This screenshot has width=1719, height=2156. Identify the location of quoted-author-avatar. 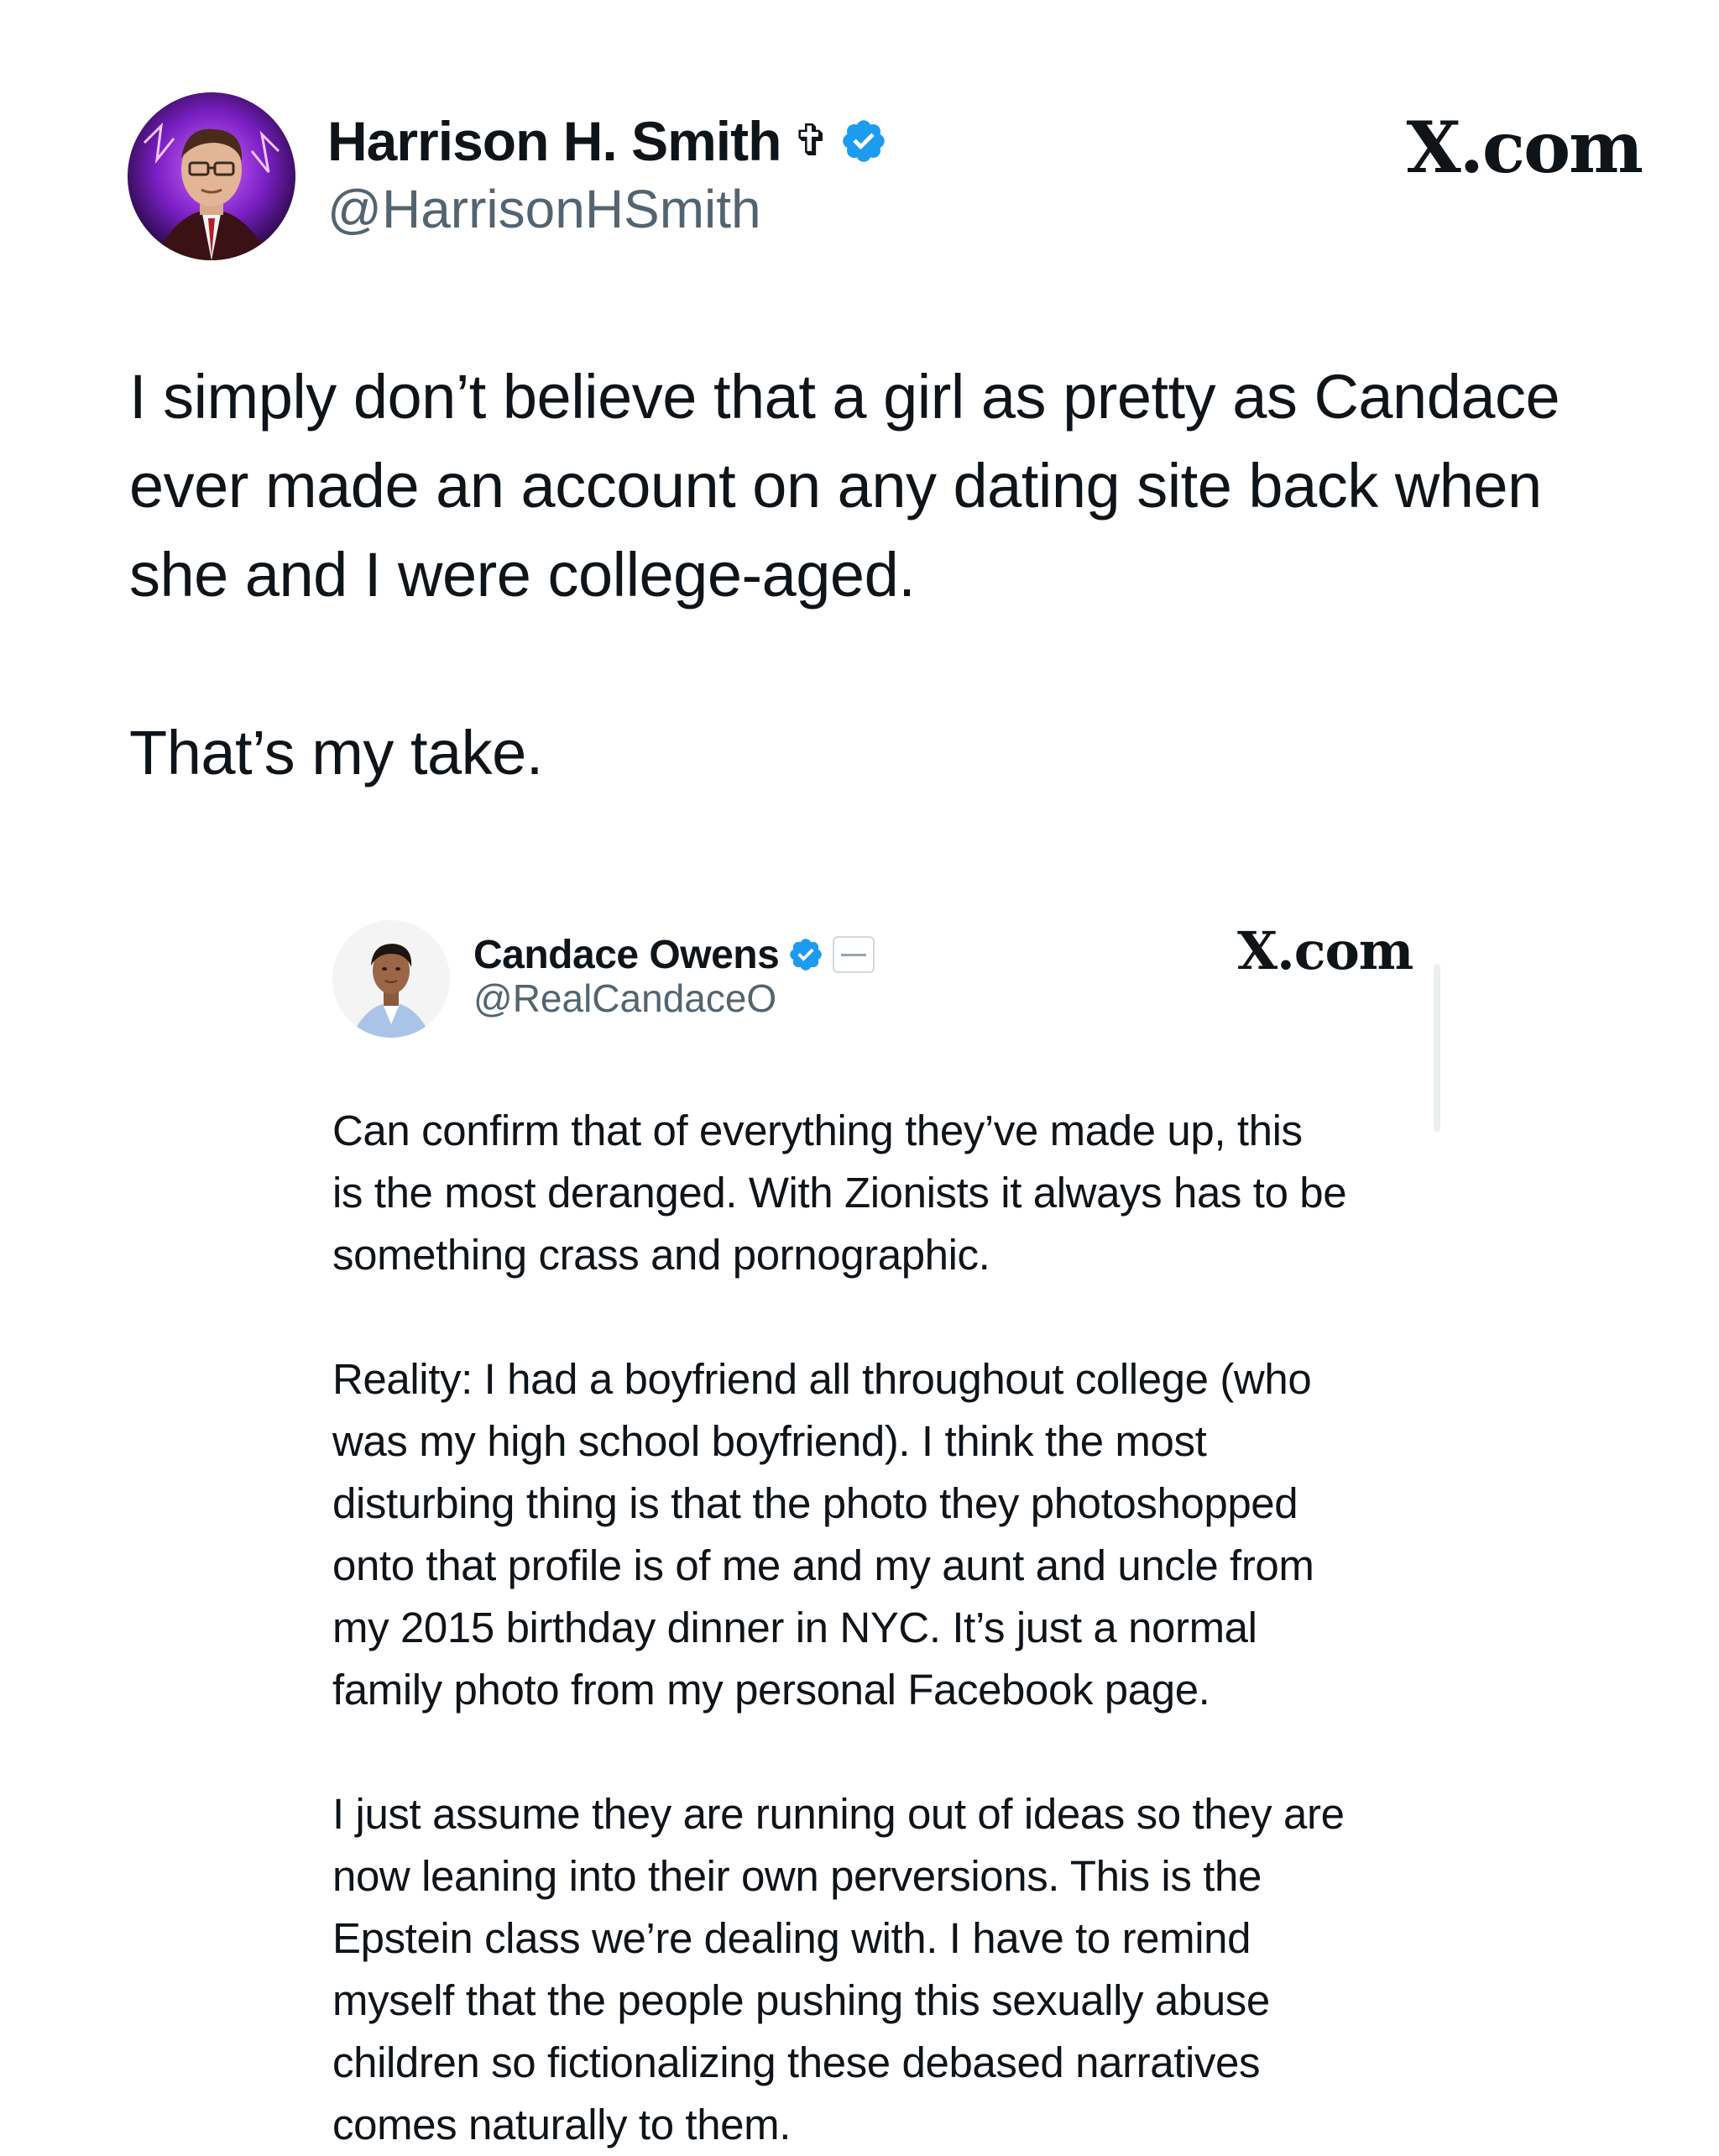
(391, 979).